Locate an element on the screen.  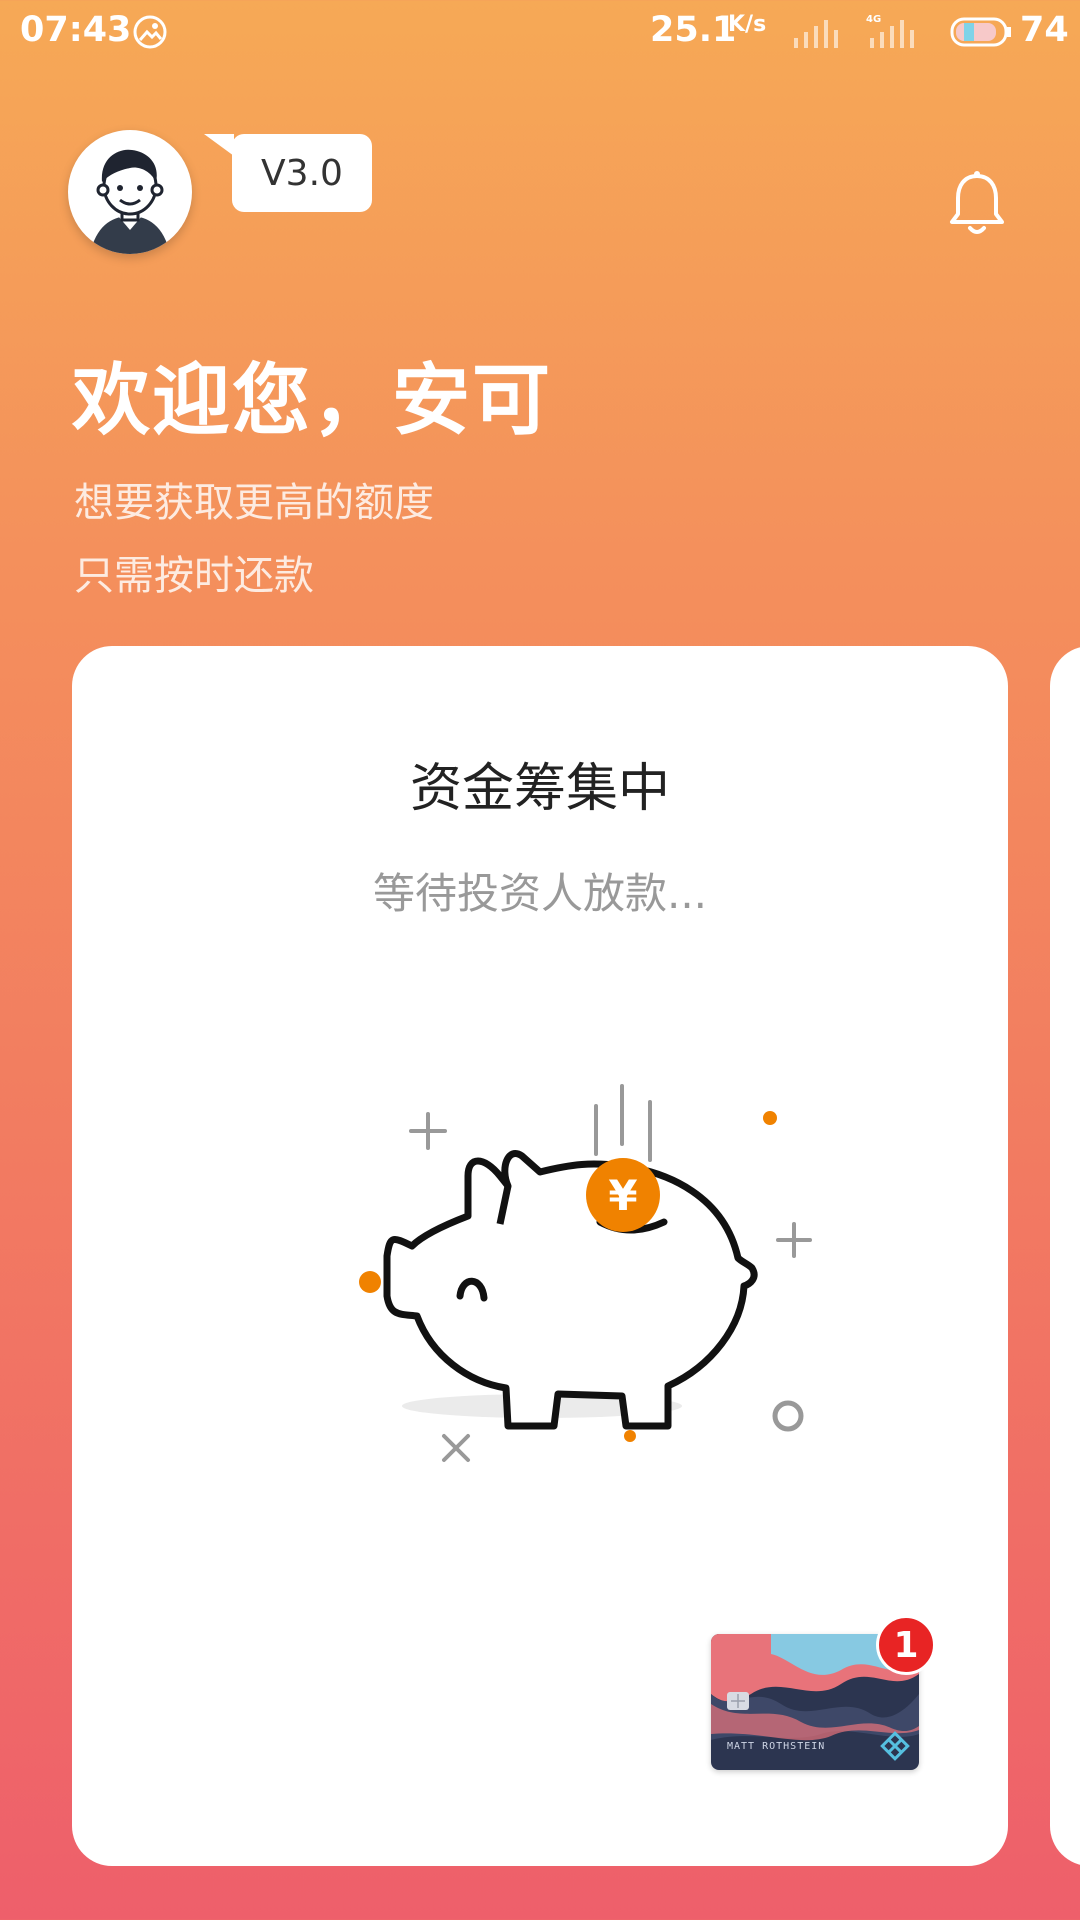
network-speed: 25.1 is located at coordinates (693, 30).